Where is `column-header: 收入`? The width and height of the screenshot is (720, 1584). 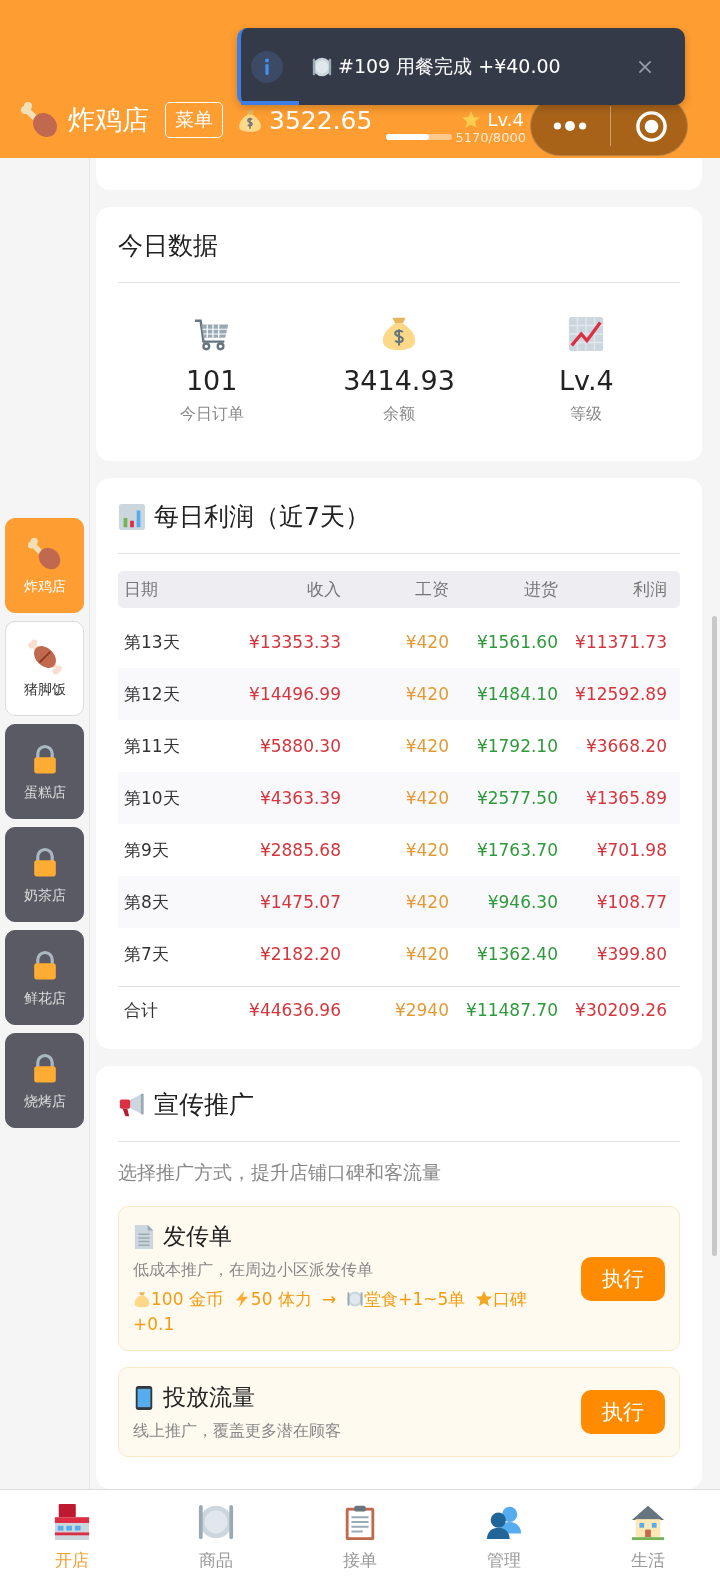
column-header: 收入 is located at coordinates (323, 589).